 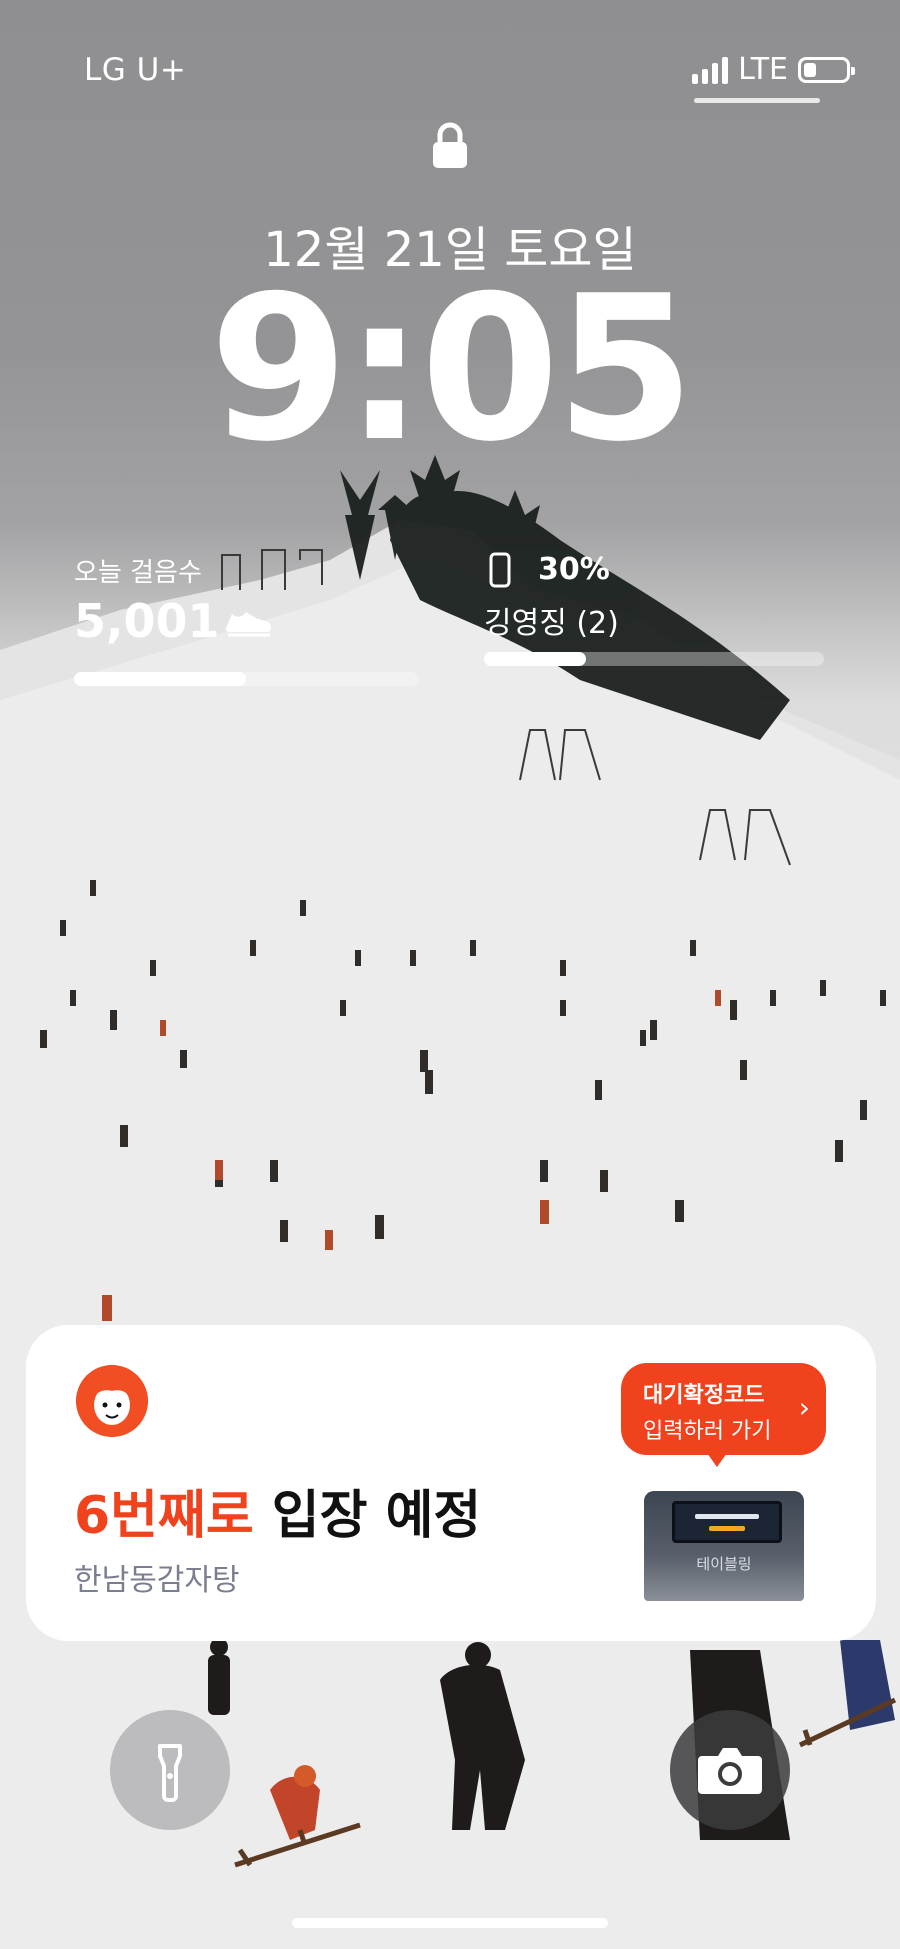 I want to click on network-type: LTE, so click(x=763, y=69).